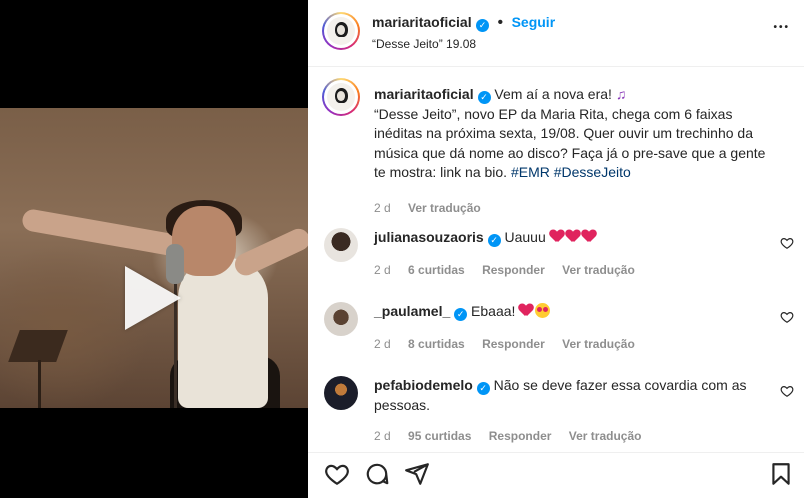 This screenshot has height=498, width=804. What do you see at coordinates (781, 474) in the screenshot?
I see `save-bookmark-icon` at bounding box center [781, 474].